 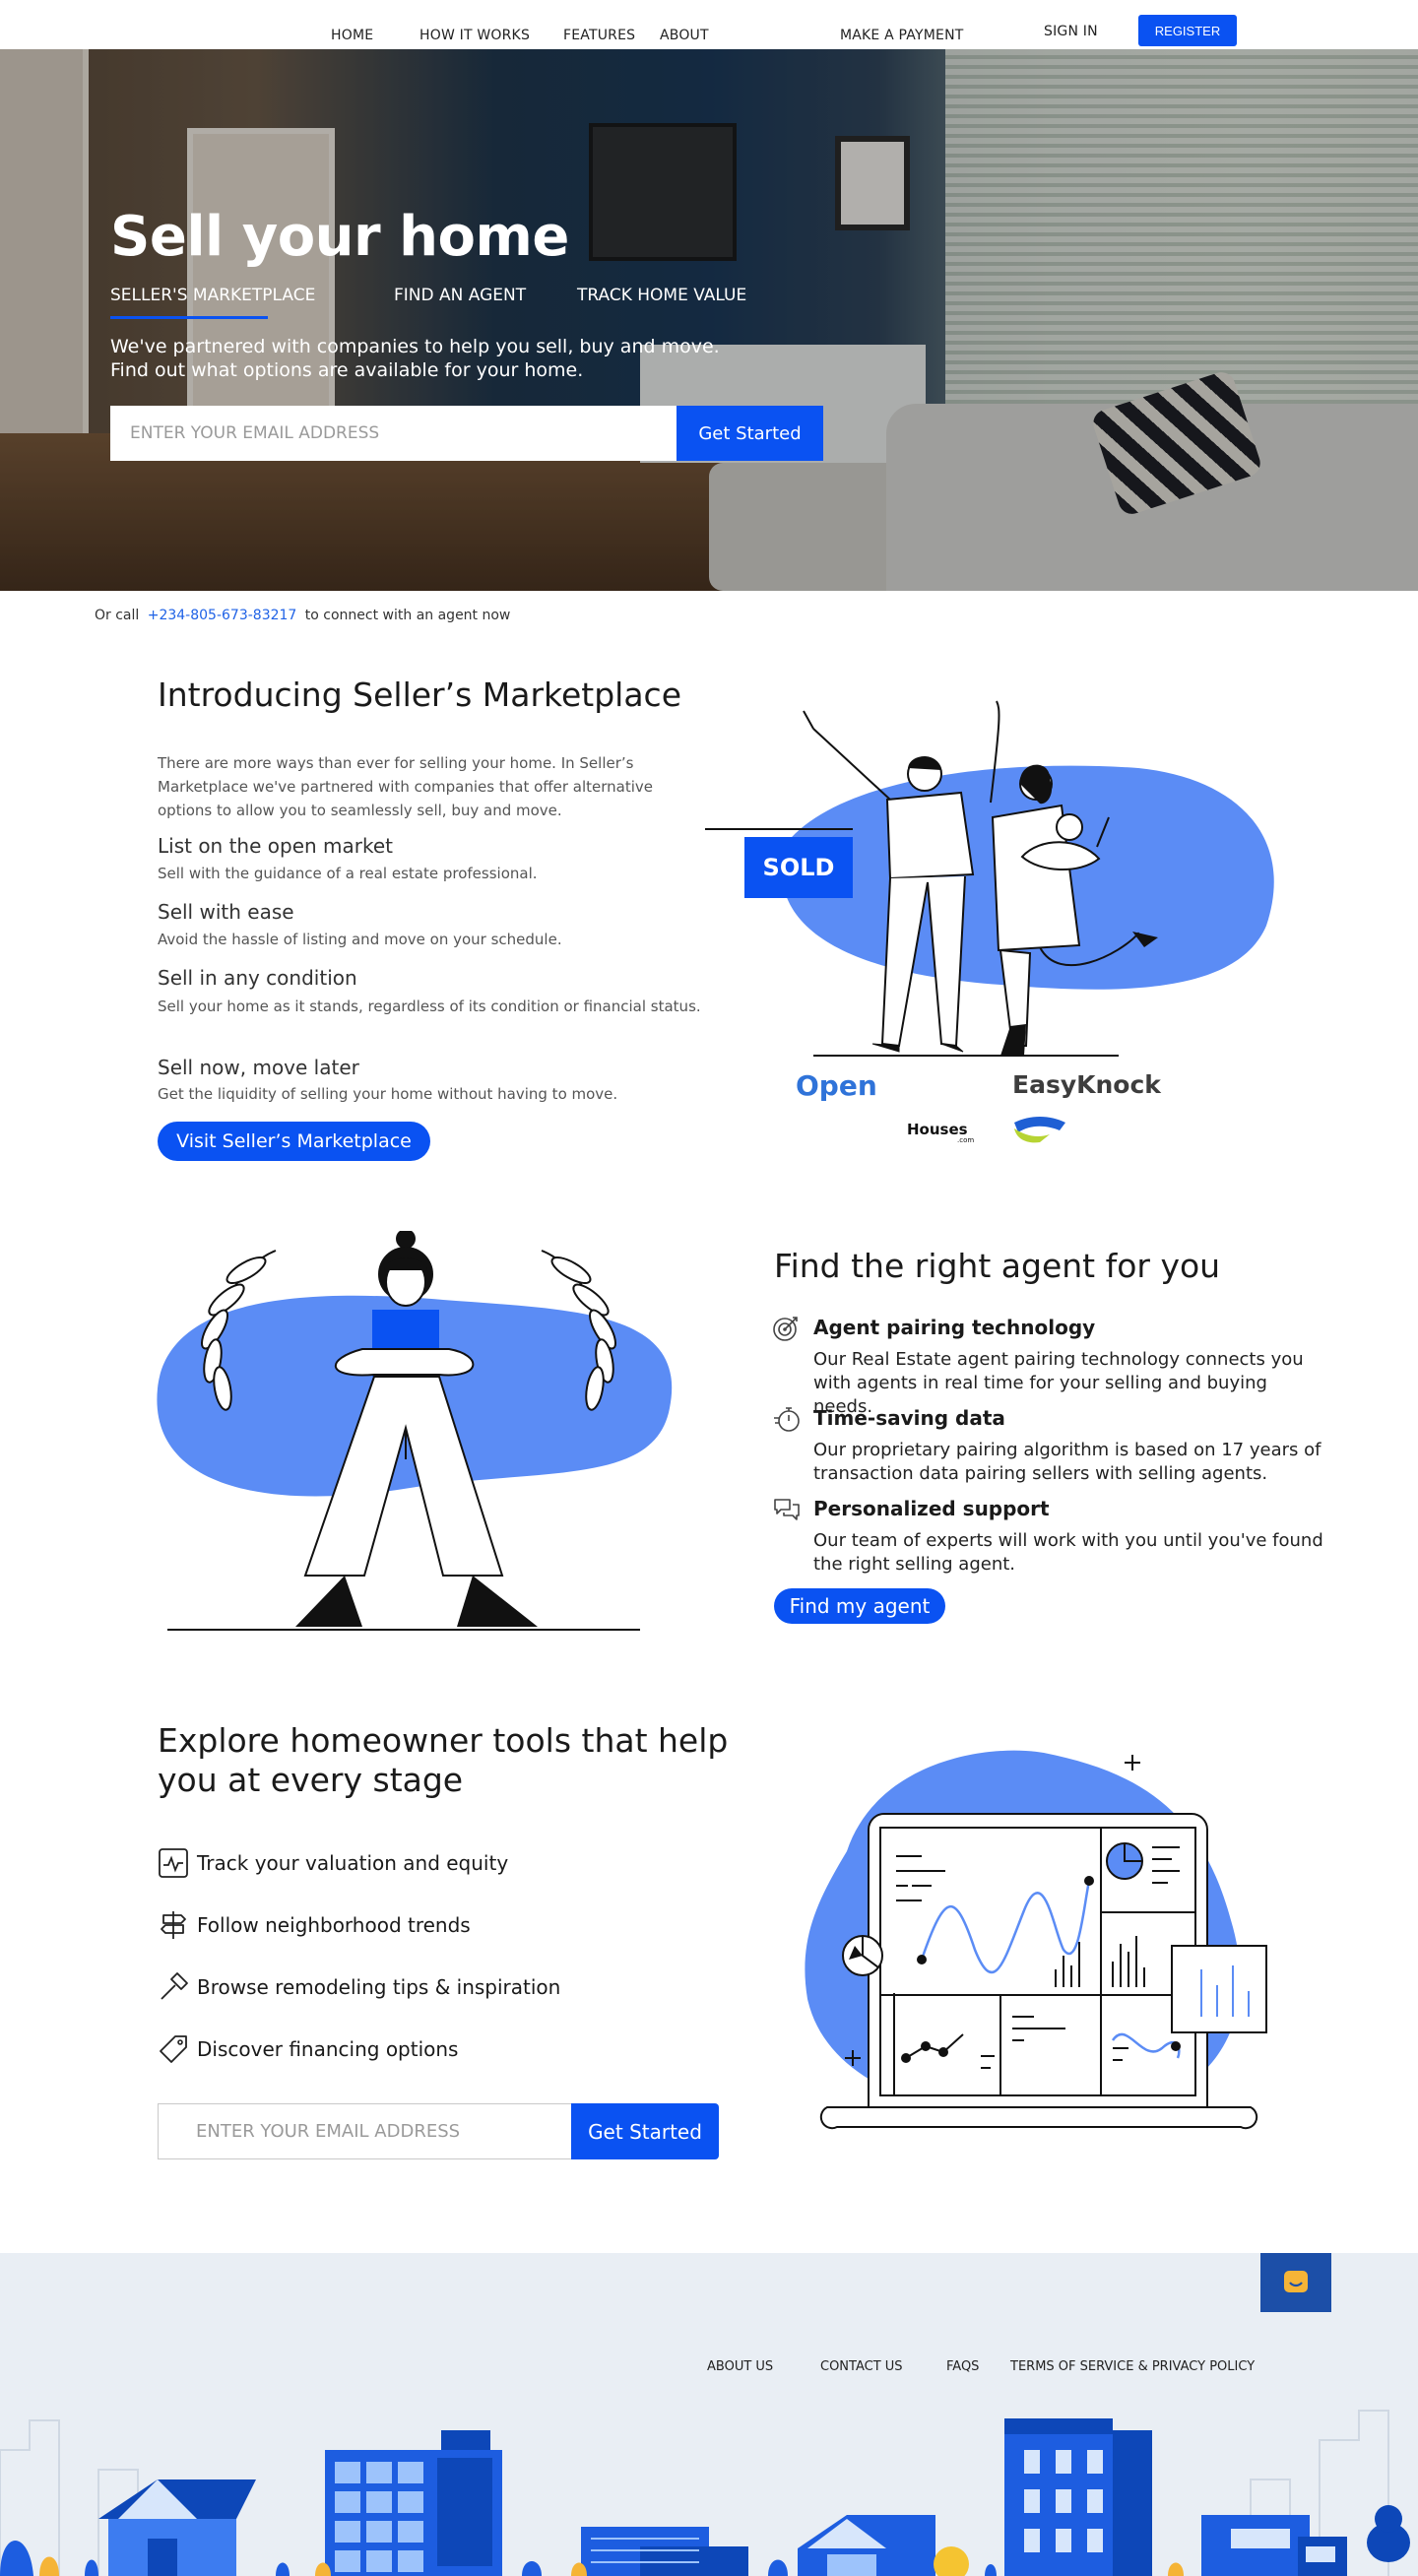 I want to click on tool-label: Follow neighborhood trends, so click(x=334, y=1925).